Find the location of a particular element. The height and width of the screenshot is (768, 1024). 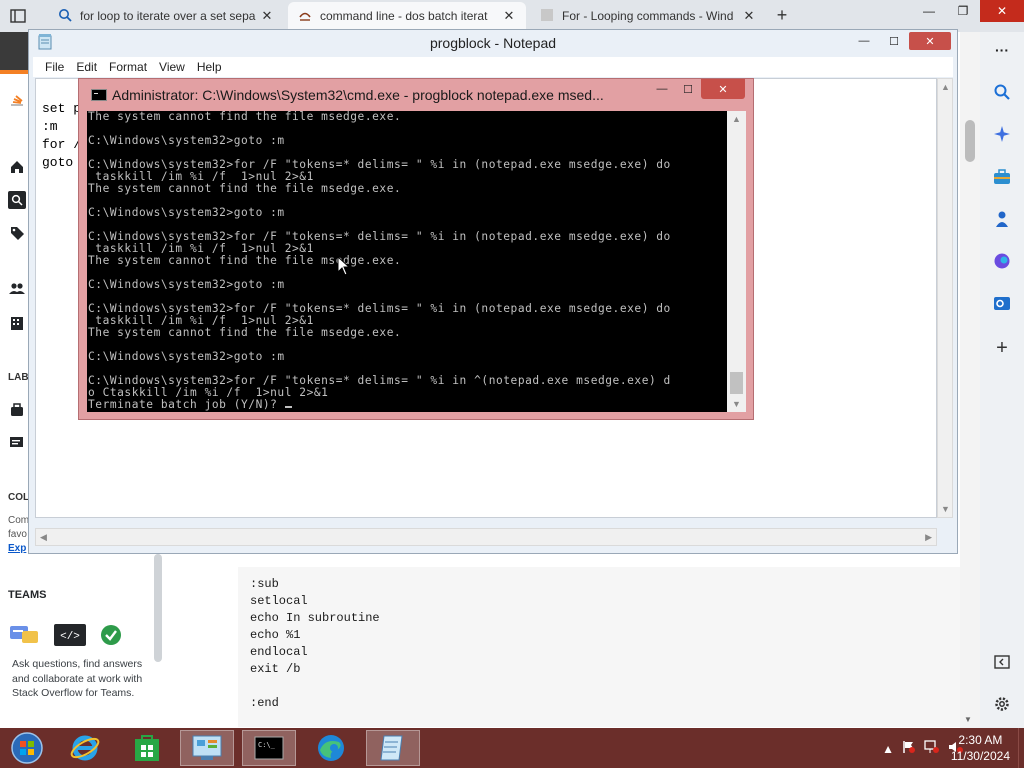

page-scroll-thumb is located at coordinates (970, 141).